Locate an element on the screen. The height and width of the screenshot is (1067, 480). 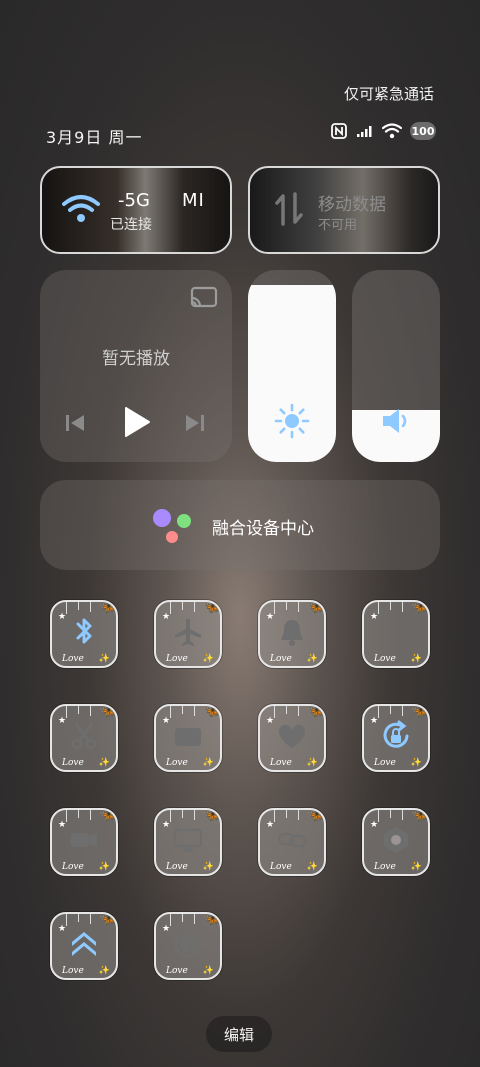
dark-mode-icon is located at coordinates (188, 944).